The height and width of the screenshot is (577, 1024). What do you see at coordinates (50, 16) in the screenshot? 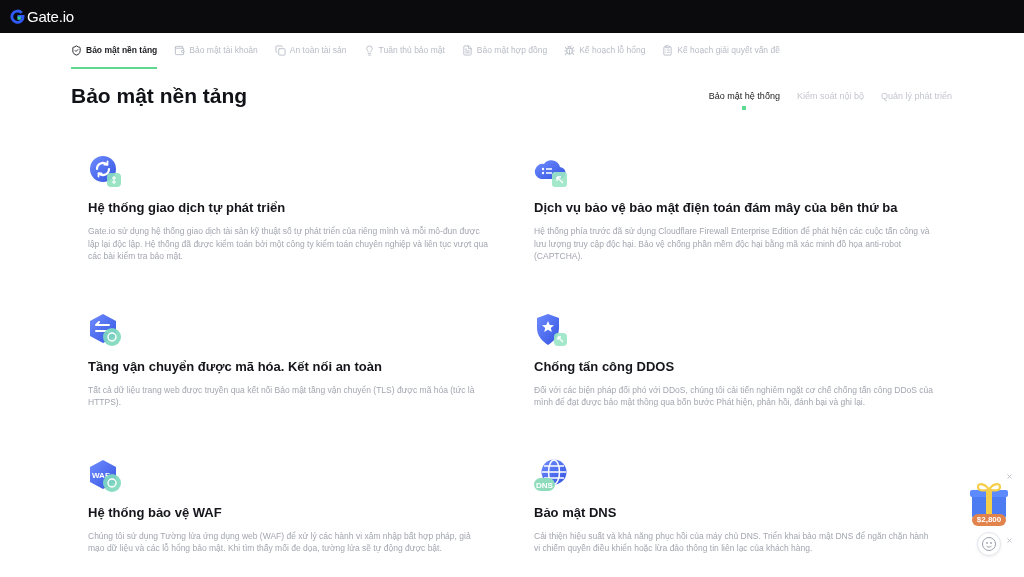
I see `logo-text: Gate.io` at bounding box center [50, 16].